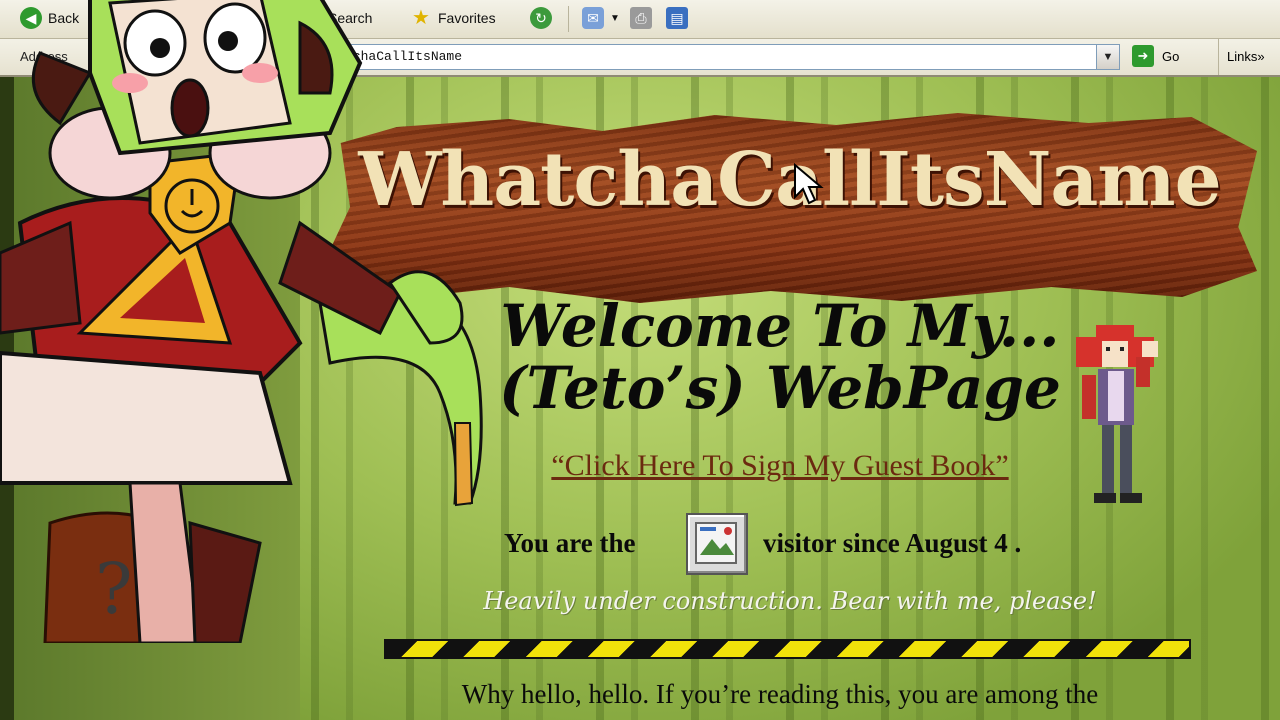 Image resolution: width=1280 pixels, height=720 pixels. What do you see at coordinates (717, 544) in the screenshot?
I see `broken-image-icon` at bounding box center [717, 544].